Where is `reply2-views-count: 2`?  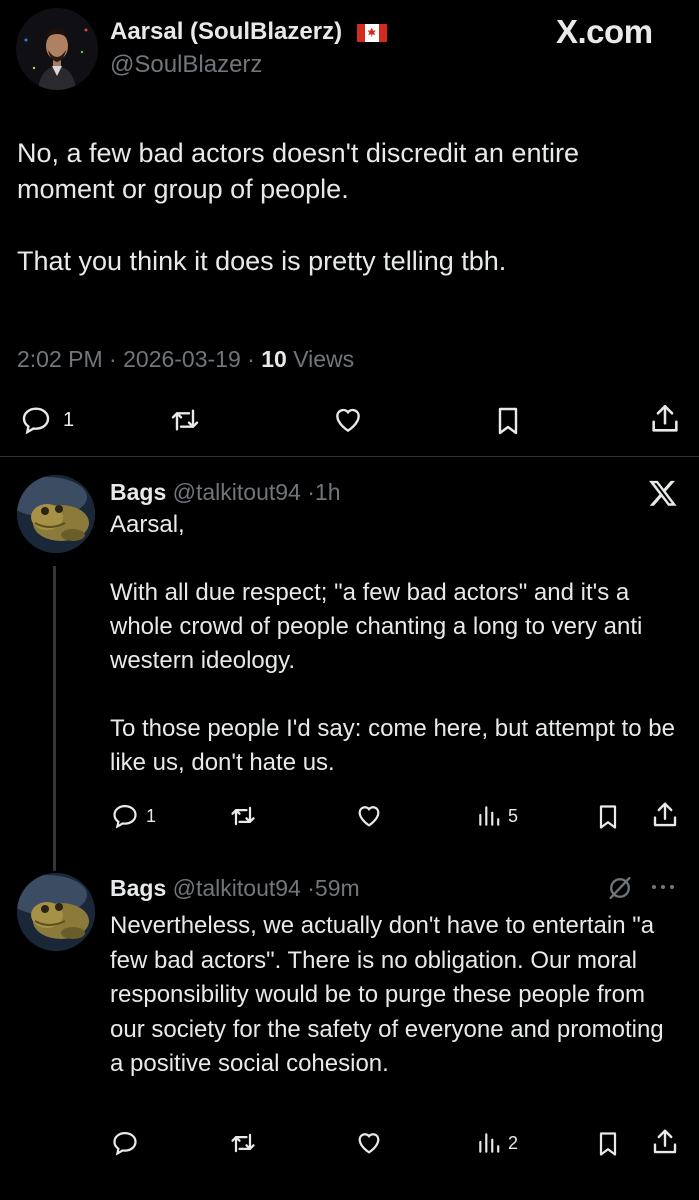
reply2-views-count: 2 is located at coordinates (513, 1142).